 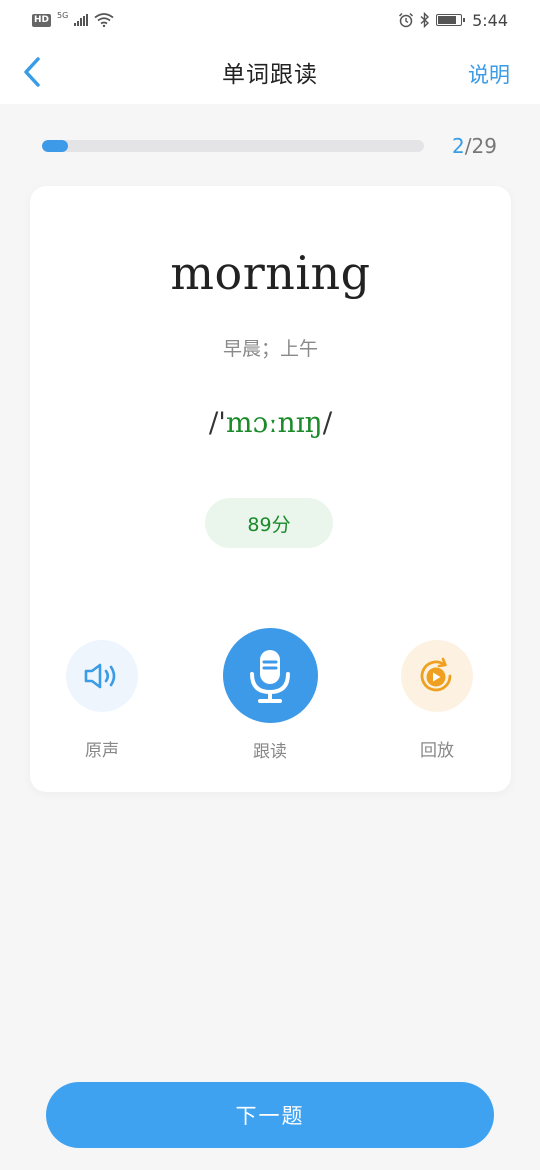 I want to click on progress-row: 2/29, so click(x=272, y=146).